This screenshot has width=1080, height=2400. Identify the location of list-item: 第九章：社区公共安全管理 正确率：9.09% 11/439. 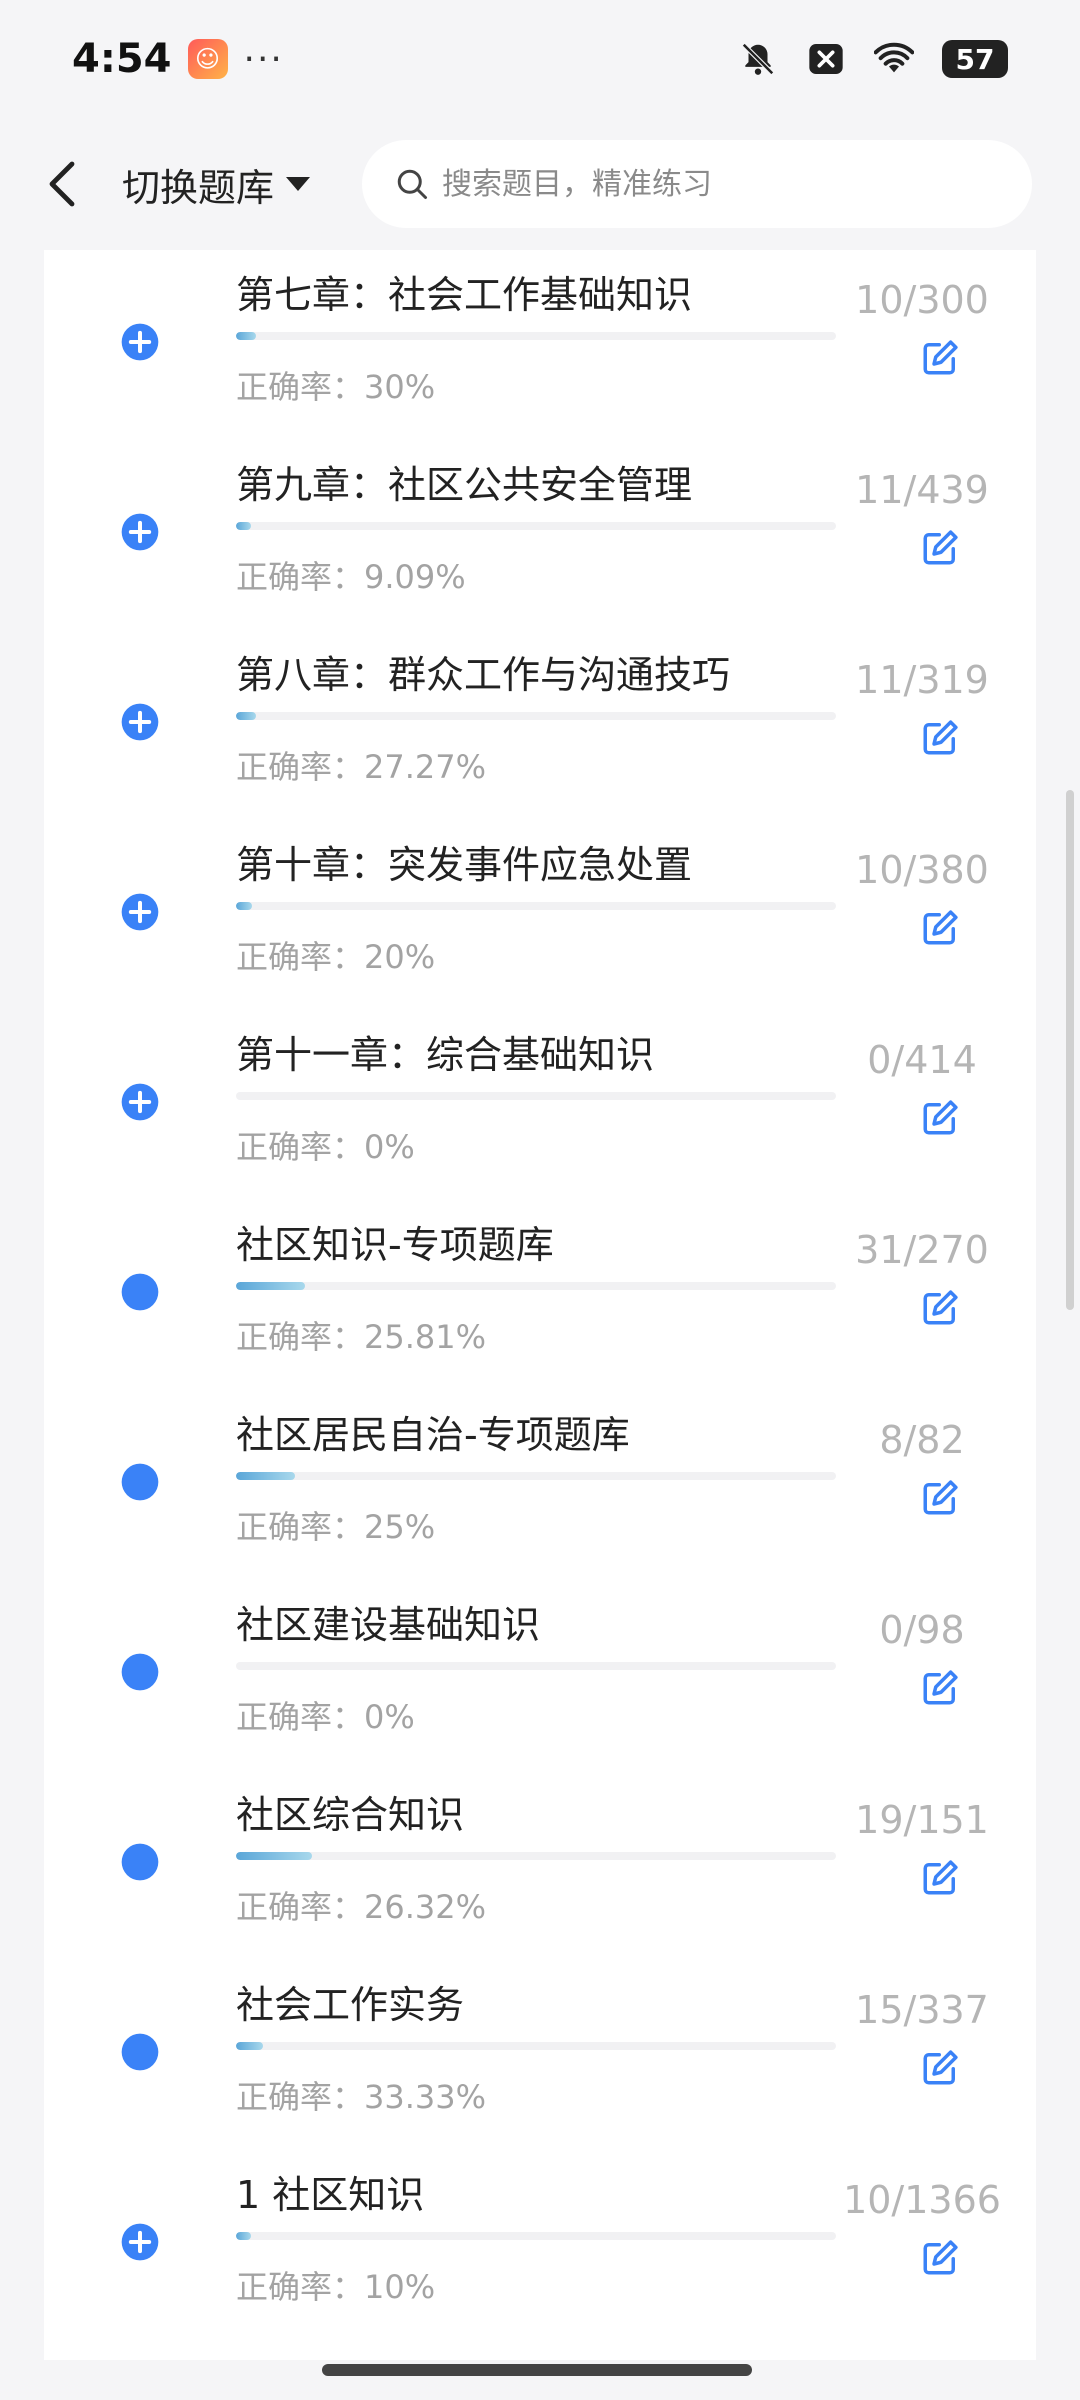
(540, 535).